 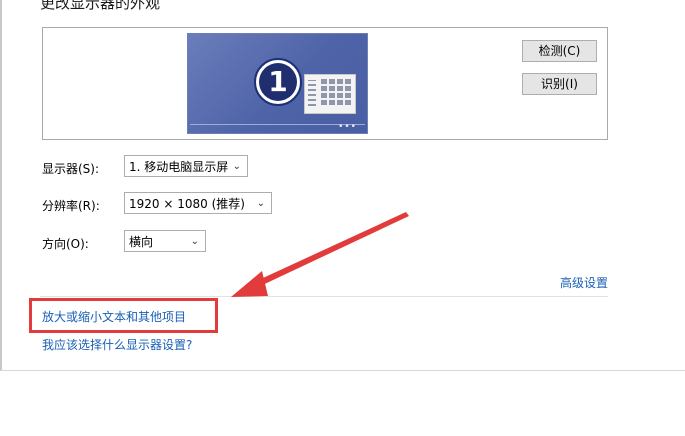 I want to click on arrow-shaft, so click(x=329, y=250).